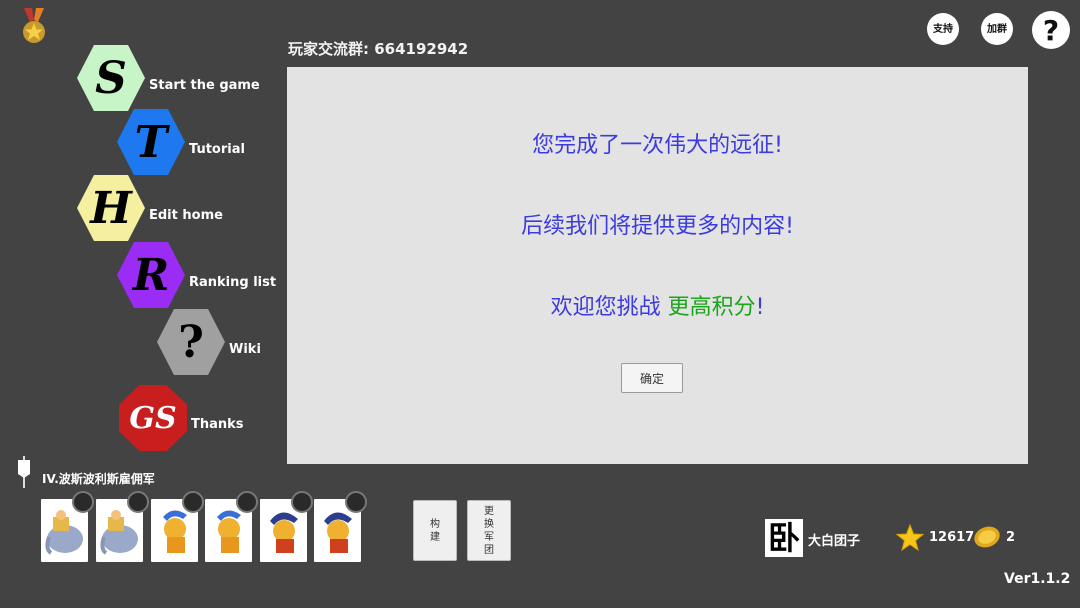 Image resolution: width=1080 pixels, height=608 pixels. Describe the element at coordinates (217, 149) in the screenshot. I see `menu-tutorial-label: Tutorial` at that location.